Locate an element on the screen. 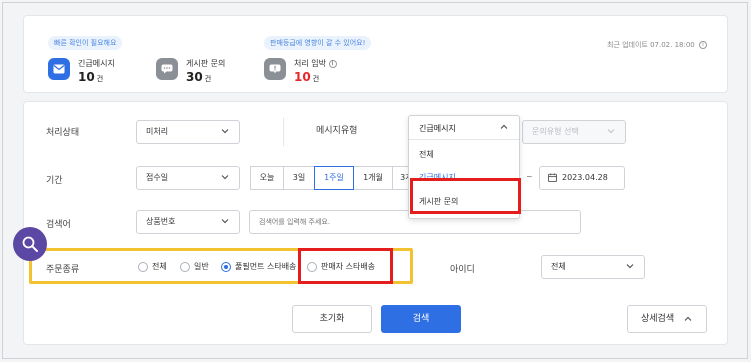 This screenshot has height=362, width=751. stat-label: 게시판 문의 is located at coordinates (206, 63).